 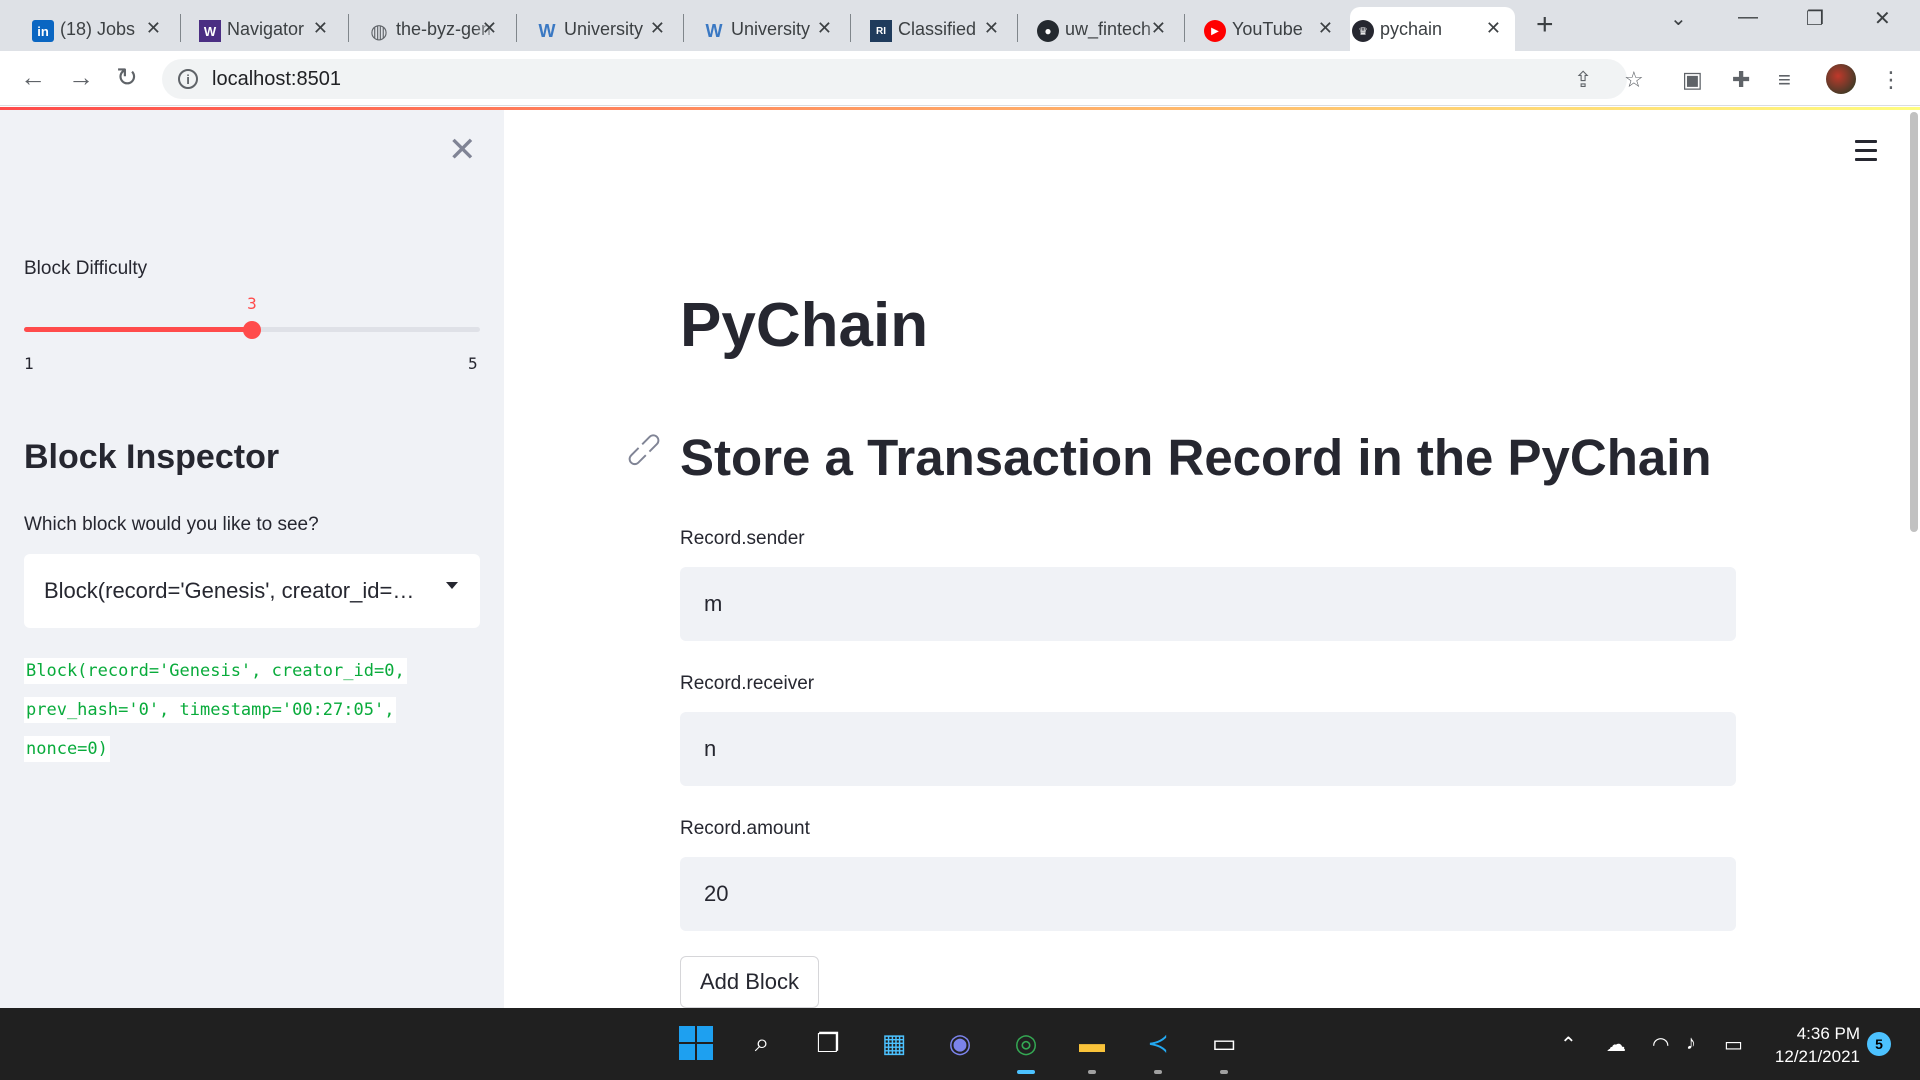 What do you see at coordinates (1545, 25) in the screenshot?
I see `new-tab-plus-icon: +` at bounding box center [1545, 25].